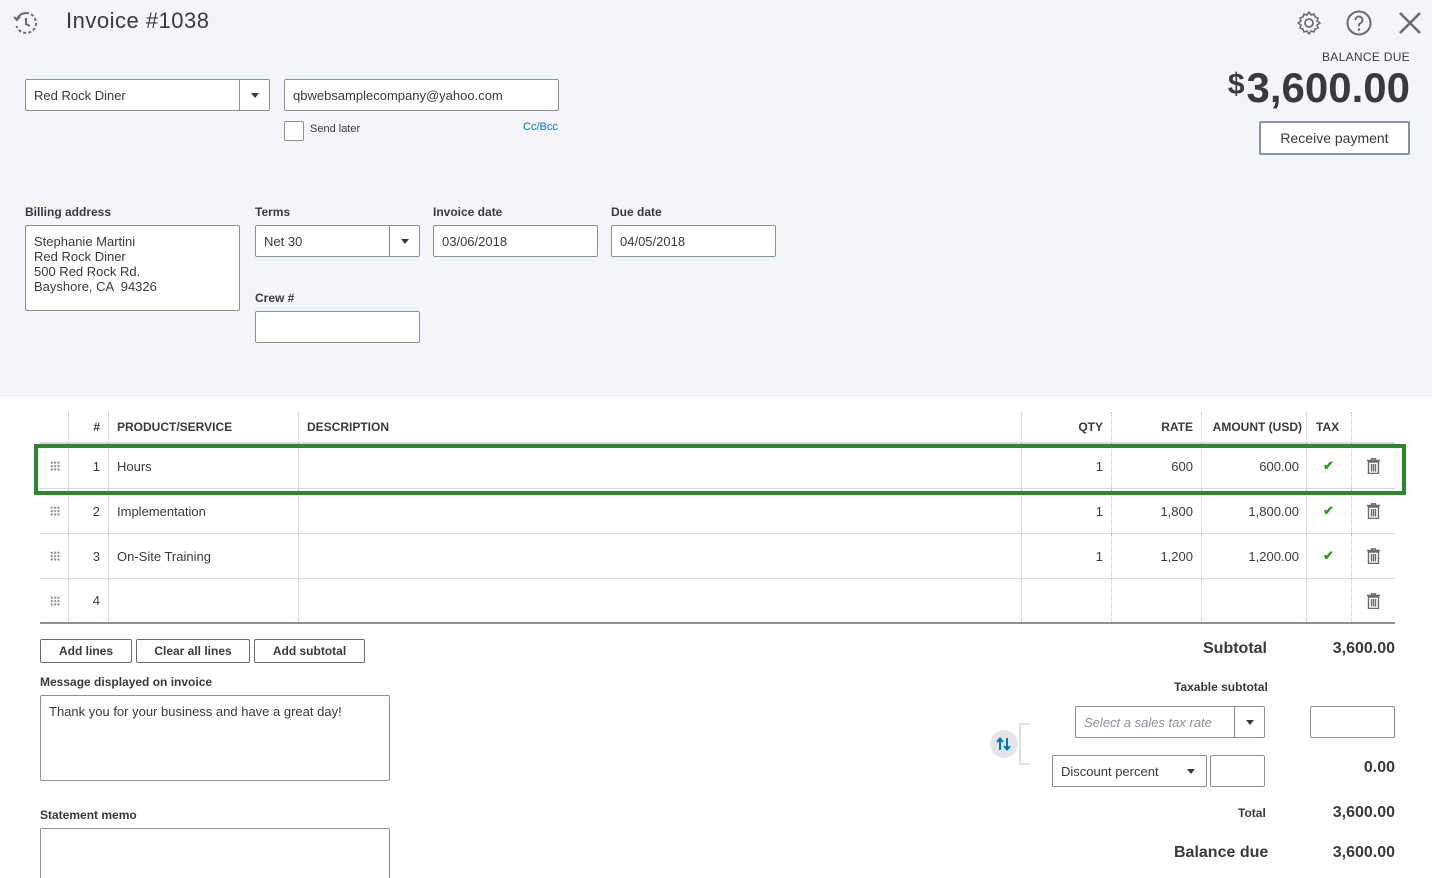 The image size is (1432, 878). What do you see at coordinates (1129, 771) in the screenshot?
I see `discount-type-select: Discount percent` at bounding box center [1129, 771].